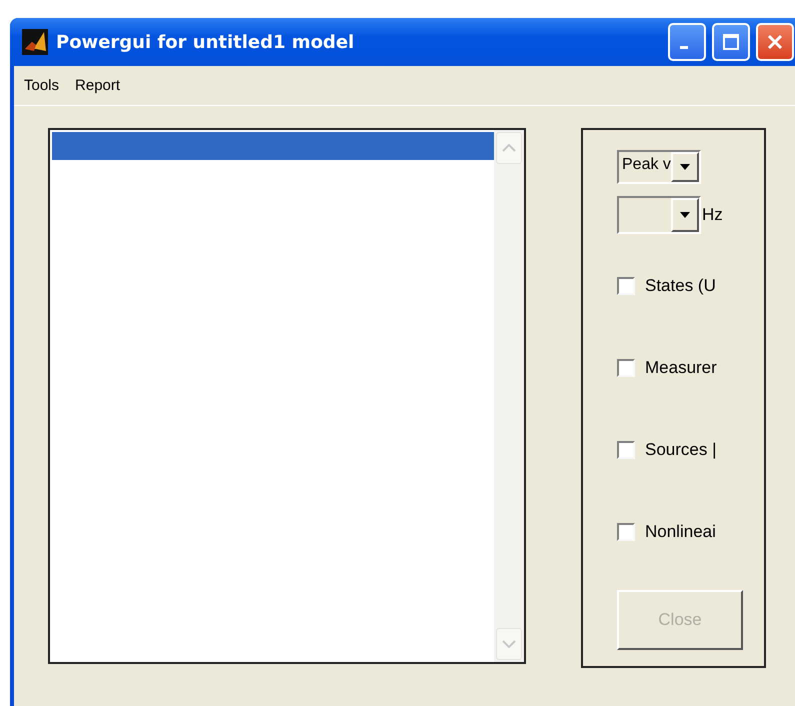 The height and width of the screenshot is (706, 795). I want to click on unit-label: Hz, so click(712, 215).